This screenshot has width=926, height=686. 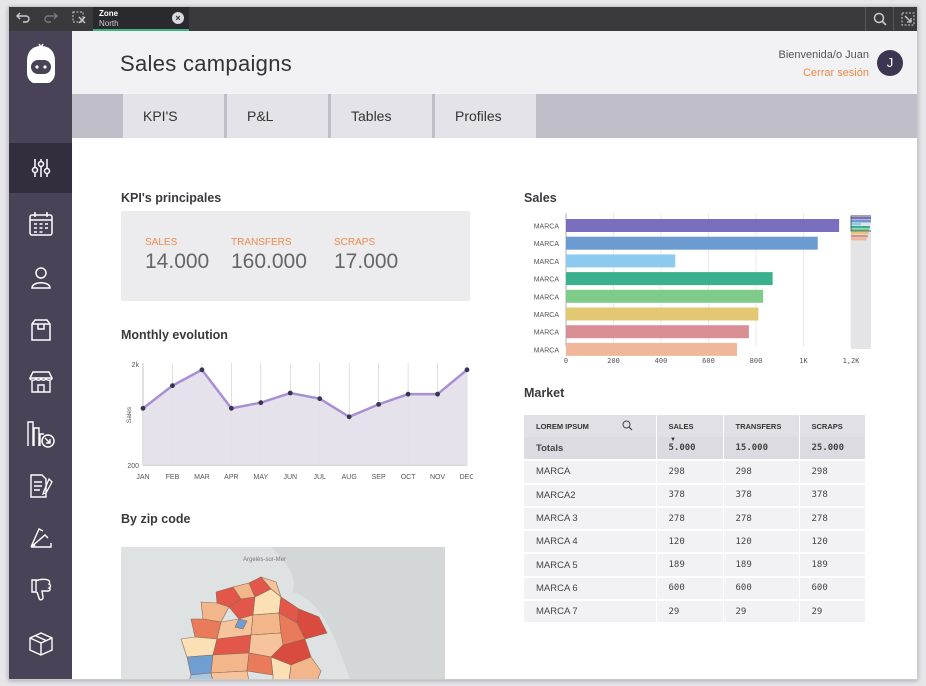 I want to click on zone-close-icon: ×, so click(x=178, y=18).